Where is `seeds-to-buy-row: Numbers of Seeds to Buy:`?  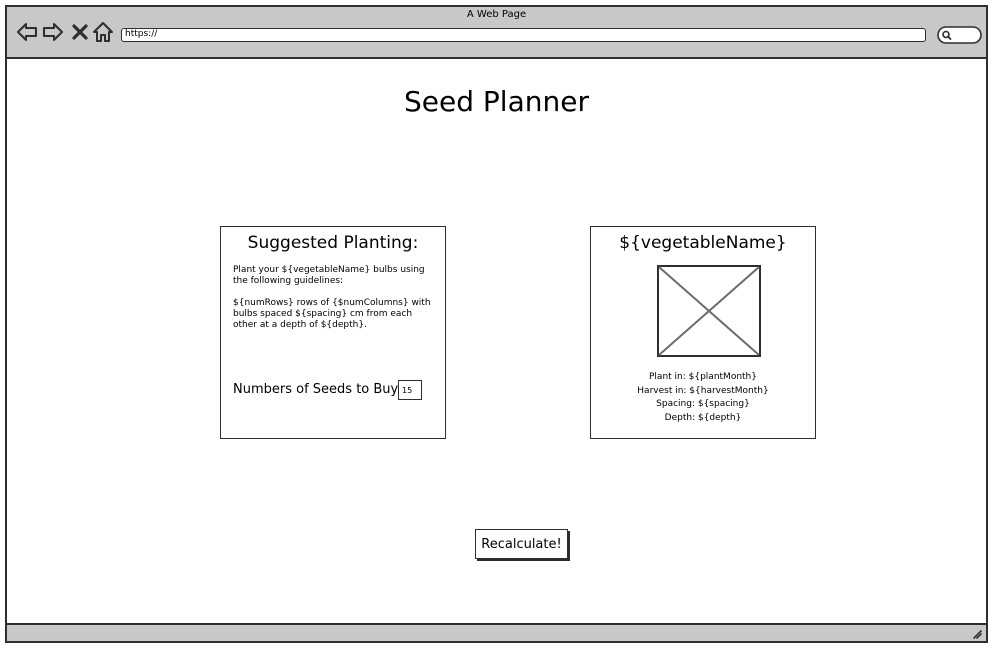 seeds-to-buy-row: Numbers of Seeds to Buy: is located at coordinates (335, 390).